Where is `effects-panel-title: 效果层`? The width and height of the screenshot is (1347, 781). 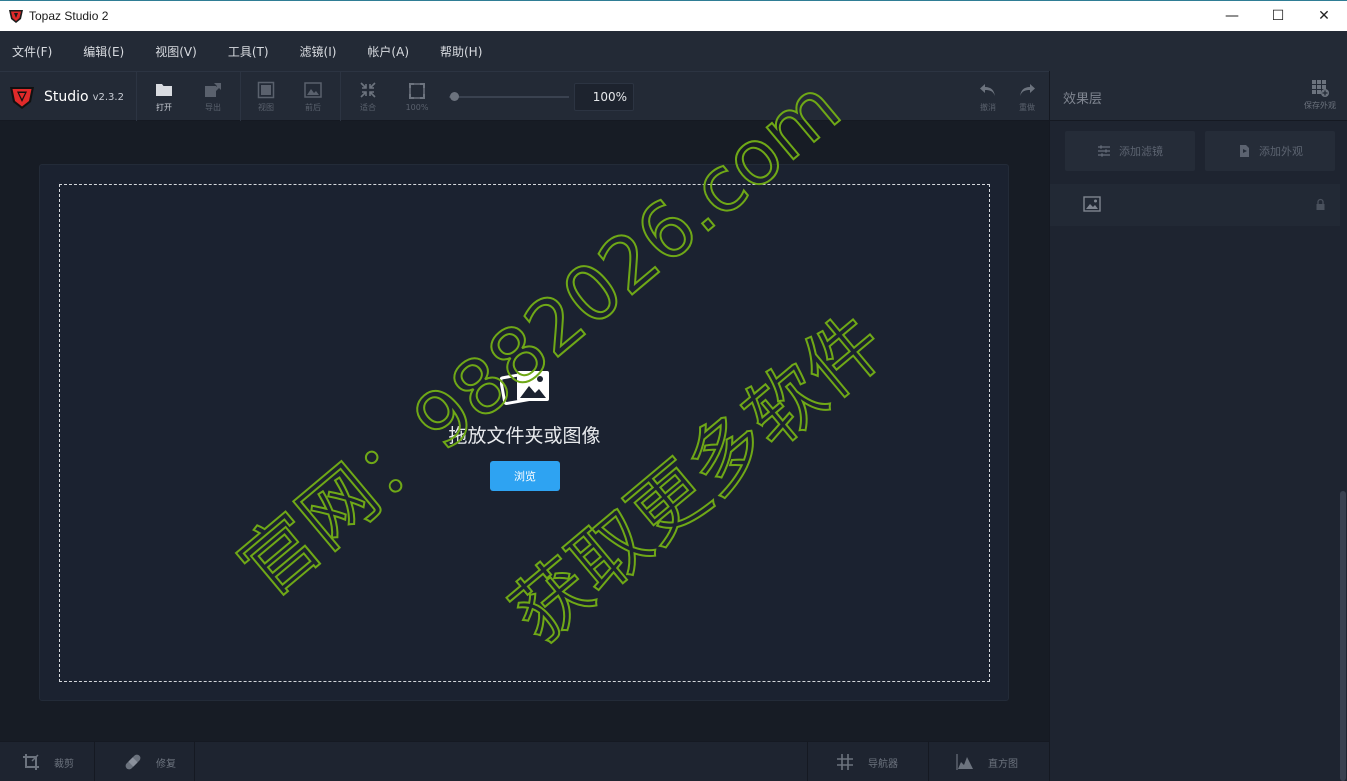 effects-panel-title: 效果层 is located at coordinates (1083, 99).